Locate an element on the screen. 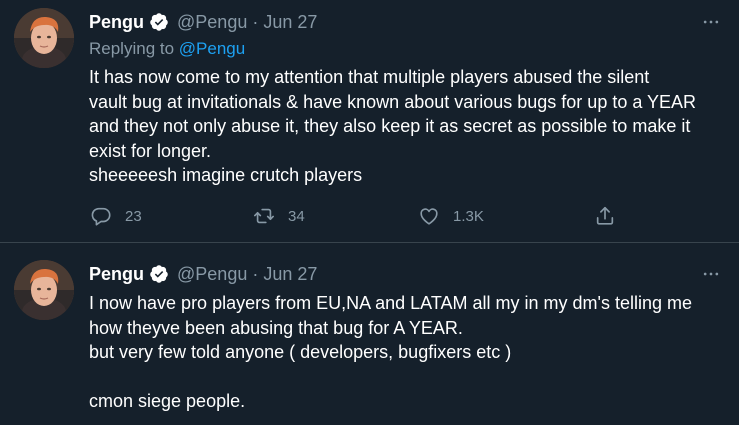 The height and width of the screenshot is (425, 739). tweet-line: cmon siege people. is located at coordinates (167, 401).